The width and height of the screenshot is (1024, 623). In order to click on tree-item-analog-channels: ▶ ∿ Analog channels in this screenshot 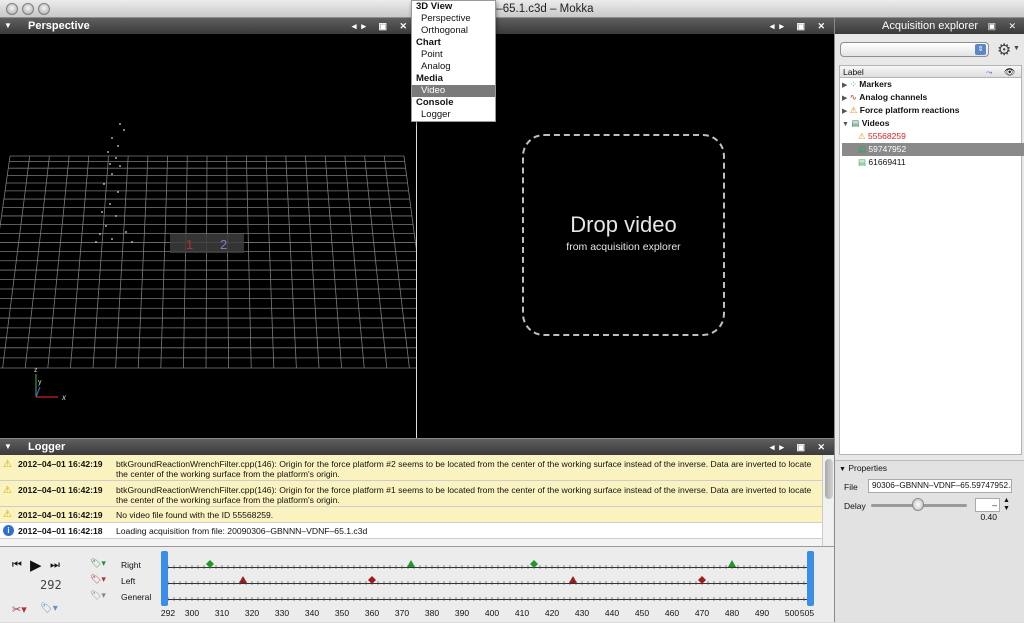, I will do `click(933, 97)`.